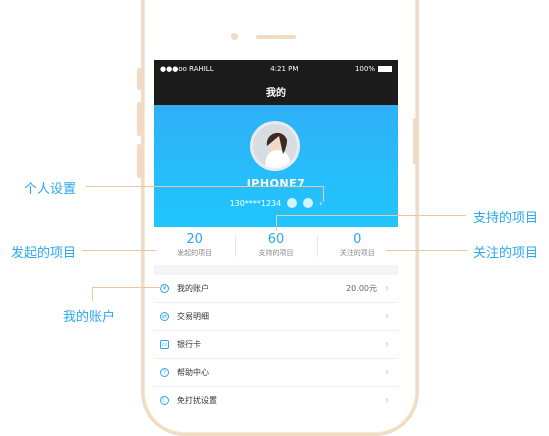  What do you see at coordinates (197, 400) in the screenshot?
I see `menu-item-label: 免打扰设置` at bounding box center [197, 400].